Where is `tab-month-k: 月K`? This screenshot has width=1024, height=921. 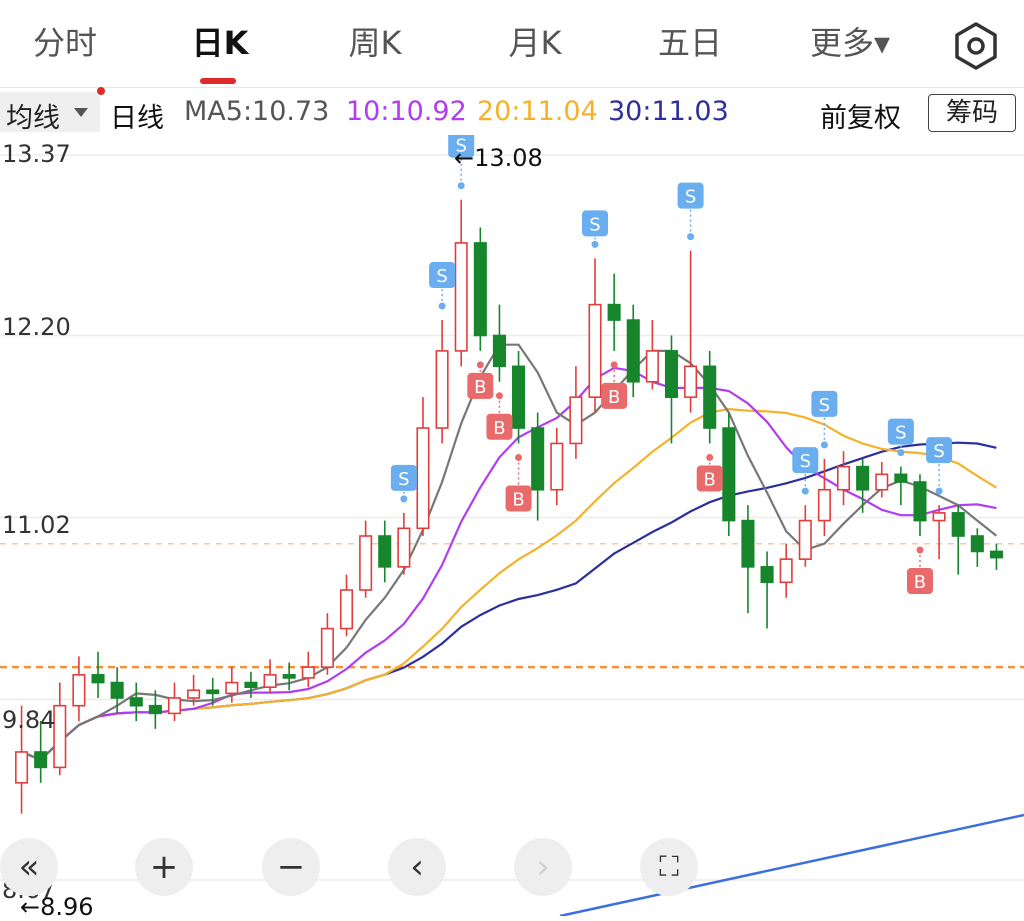
tab-month-k: 月K is located at coordinates (535, 43).